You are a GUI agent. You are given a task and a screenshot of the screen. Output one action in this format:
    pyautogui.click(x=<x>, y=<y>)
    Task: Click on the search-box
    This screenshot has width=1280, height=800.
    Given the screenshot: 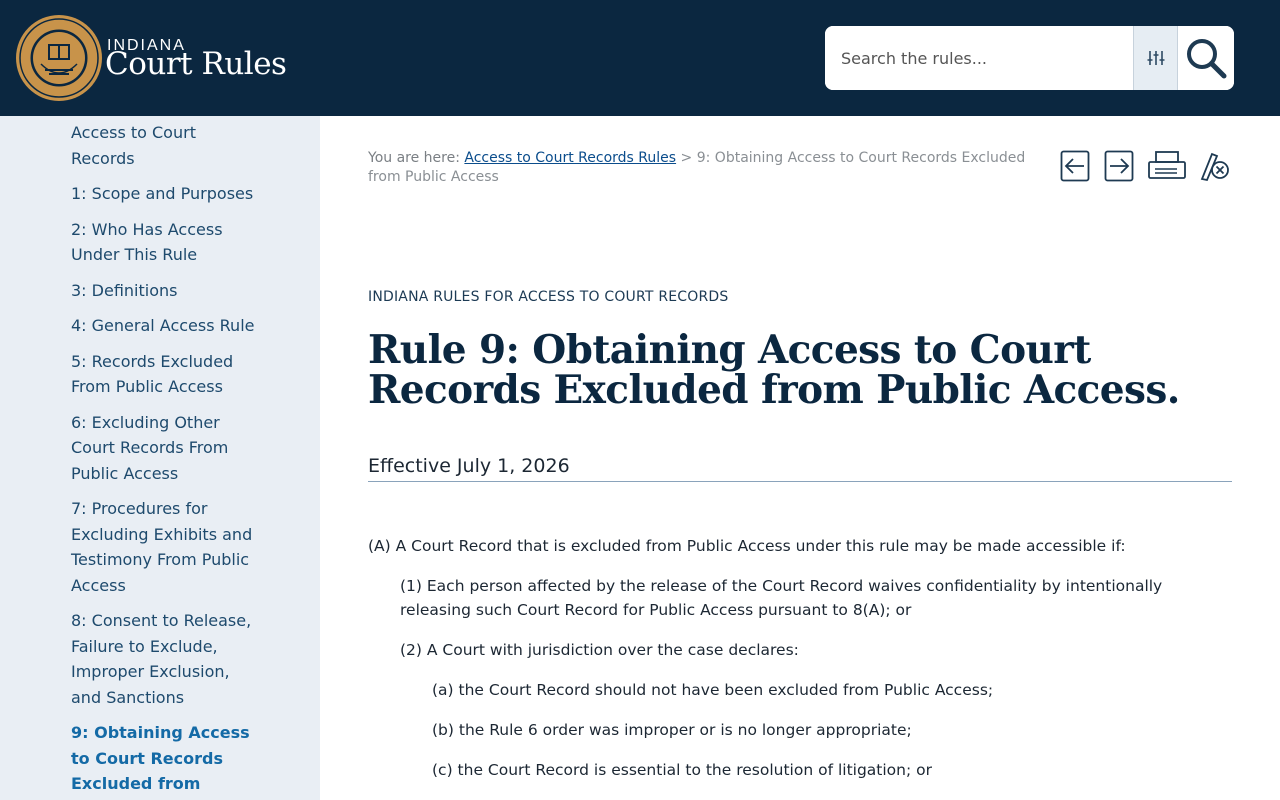 What is the action you would take?
    pyautogui.click(x=1029, y=58)
    